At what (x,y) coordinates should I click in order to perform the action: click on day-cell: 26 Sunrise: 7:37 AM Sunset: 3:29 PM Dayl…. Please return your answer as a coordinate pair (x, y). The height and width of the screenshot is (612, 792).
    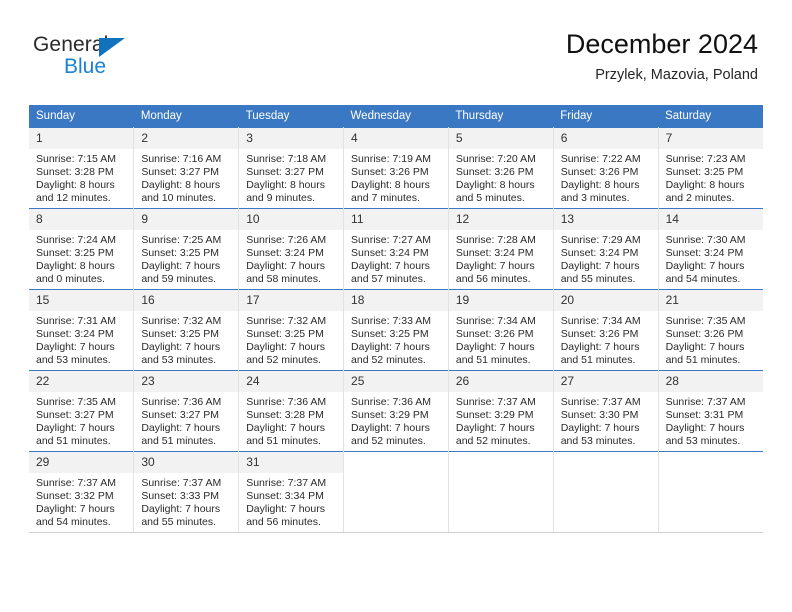
    Looking at the image, I should click on (501, 411).